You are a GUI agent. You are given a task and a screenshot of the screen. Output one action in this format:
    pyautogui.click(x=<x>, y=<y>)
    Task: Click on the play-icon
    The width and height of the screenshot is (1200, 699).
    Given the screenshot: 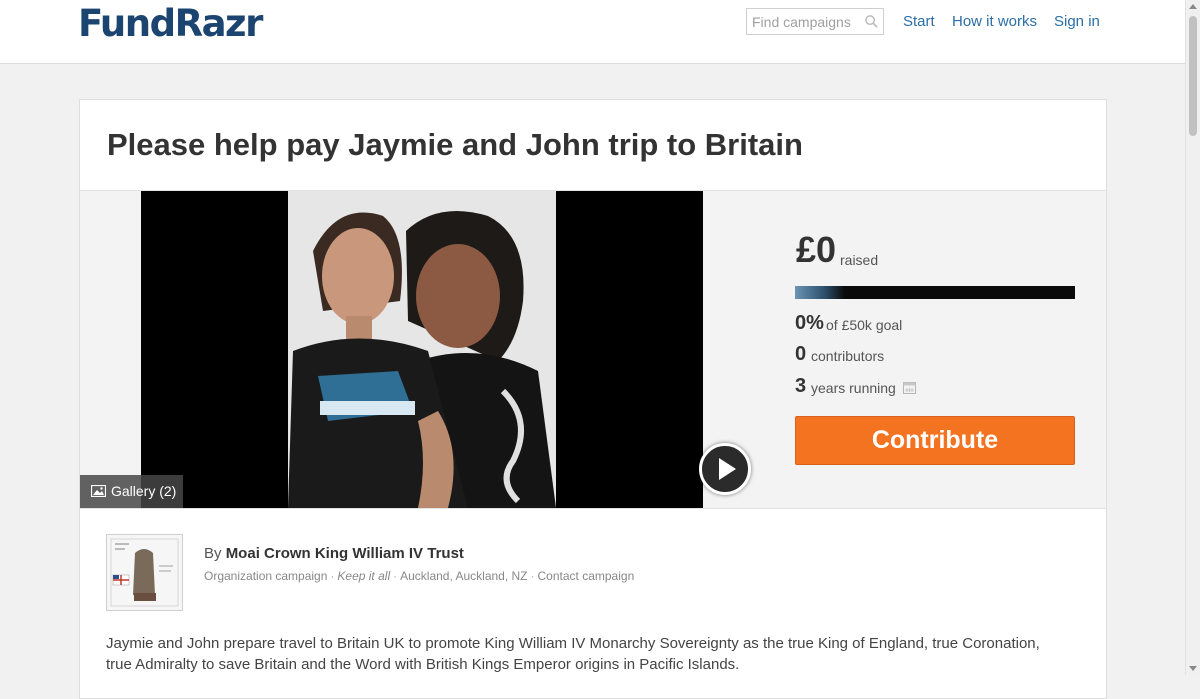 What is the action you would take?
    pyautogui.click(x=727, y=469)
    